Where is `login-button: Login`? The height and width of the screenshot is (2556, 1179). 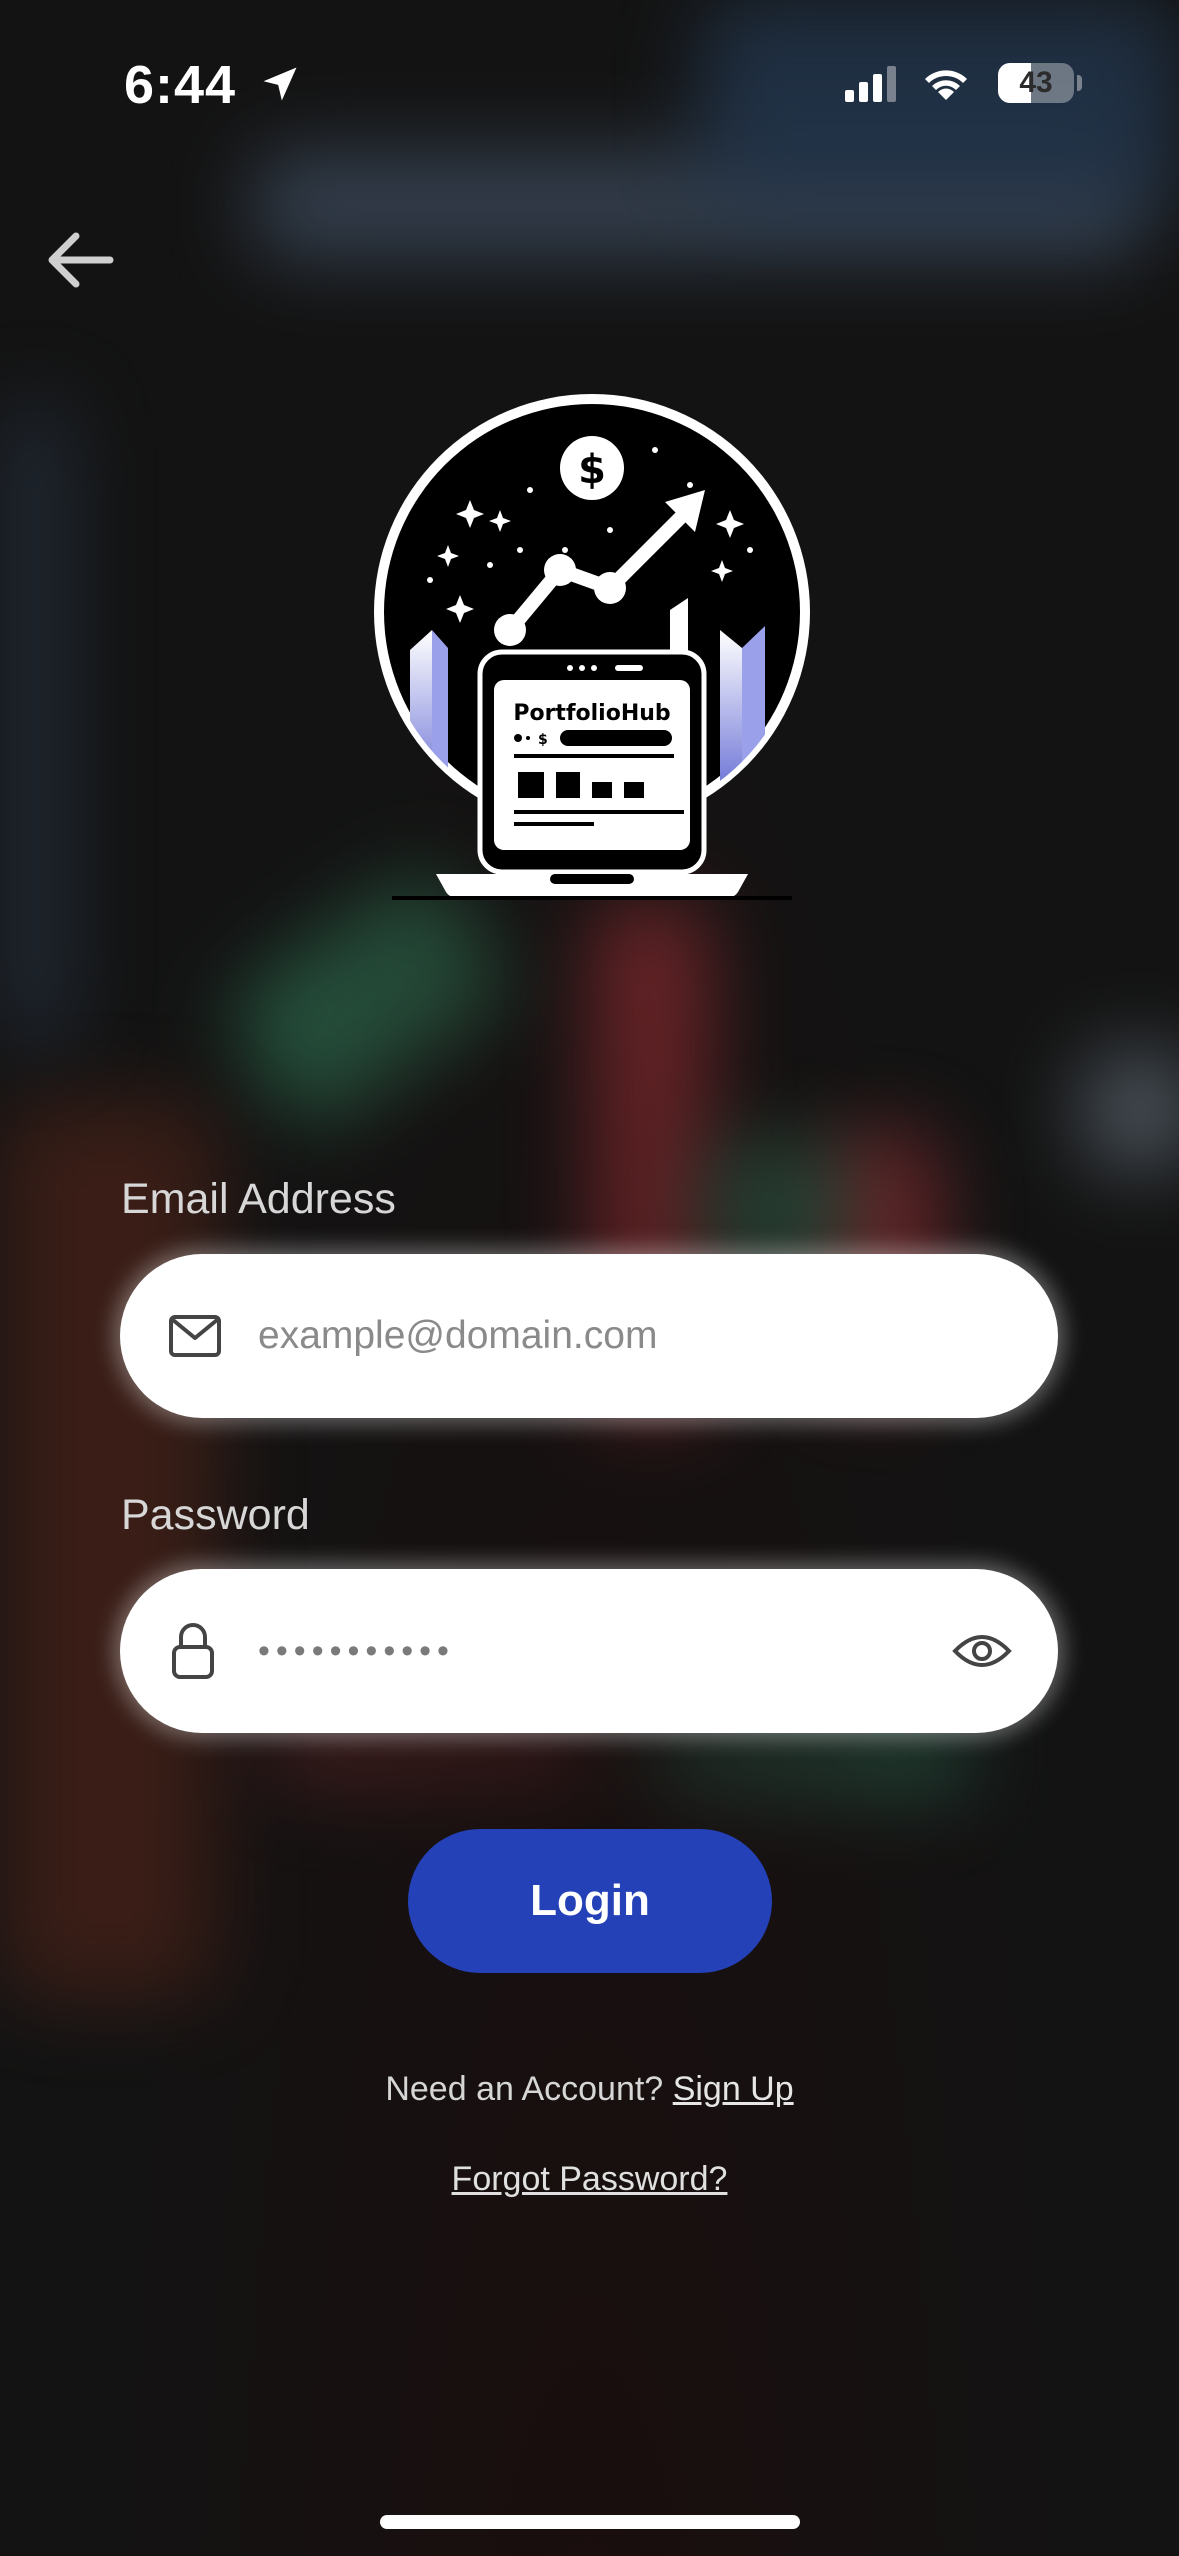
login-button: Login is located at coordinates (590, 1901).